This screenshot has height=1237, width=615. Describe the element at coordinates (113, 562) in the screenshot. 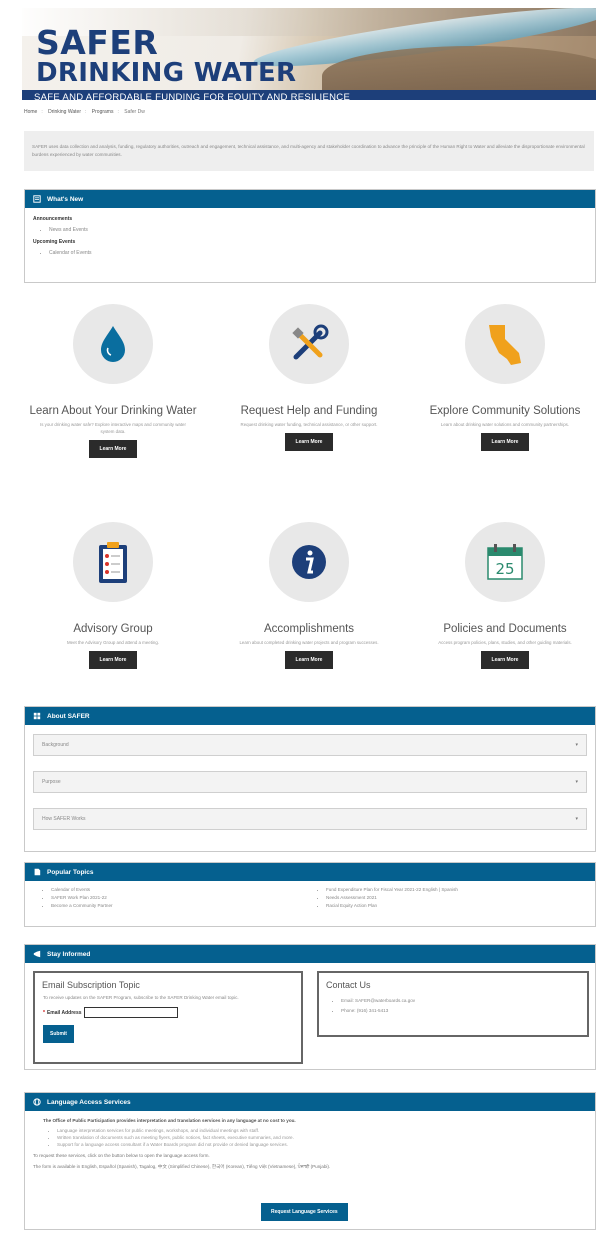

I see `clipboard-icon` at that location.